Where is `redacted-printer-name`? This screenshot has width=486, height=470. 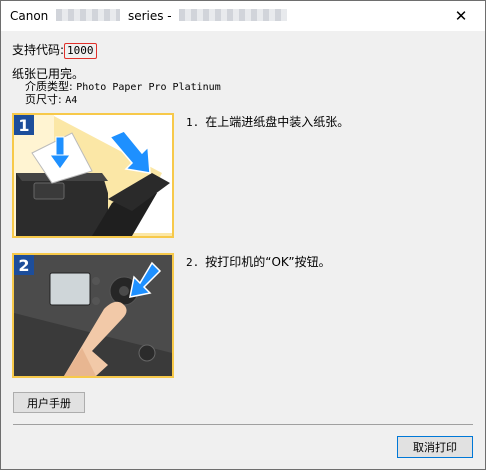
redacted-printer-name is located at coordinates (233, 15).